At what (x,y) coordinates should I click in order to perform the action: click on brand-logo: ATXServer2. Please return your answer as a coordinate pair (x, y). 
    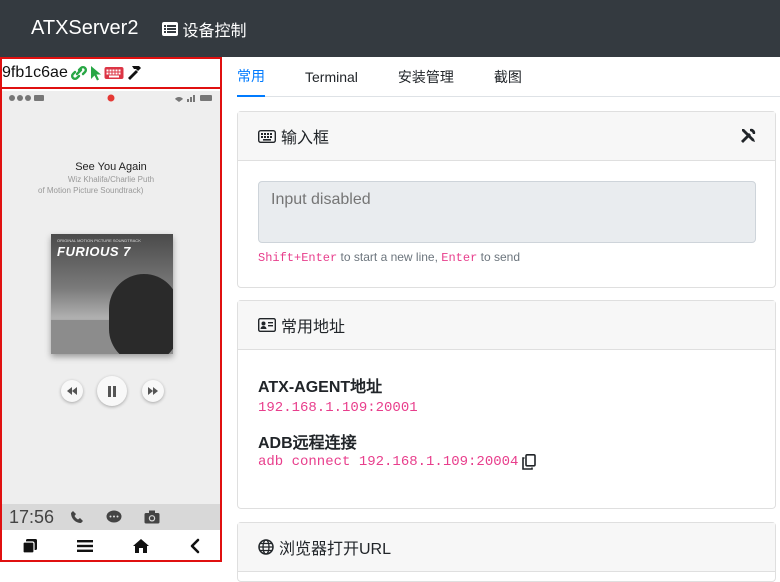
    Looking at the image, I should click on (84, 28).